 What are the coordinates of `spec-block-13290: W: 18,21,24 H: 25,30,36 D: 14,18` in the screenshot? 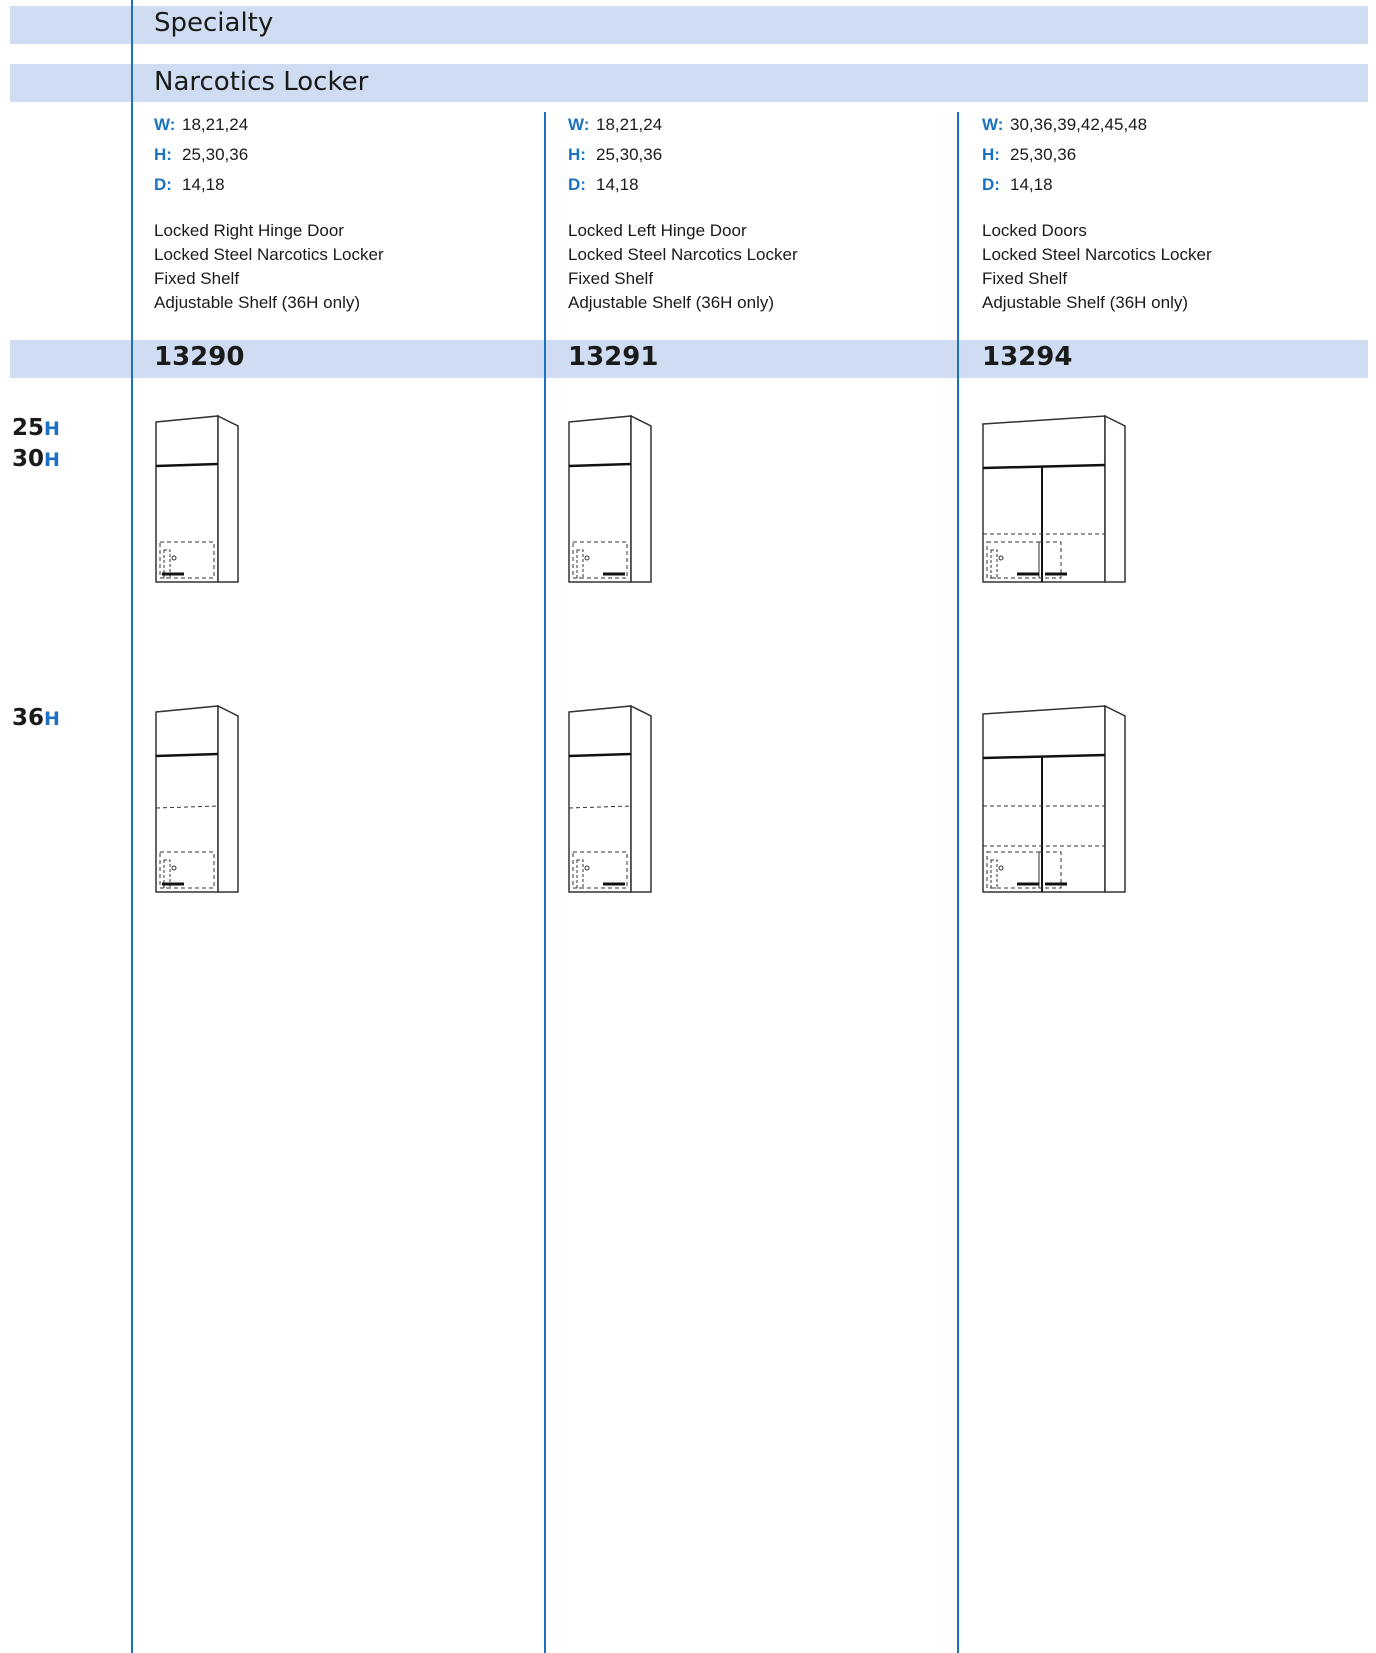 It's located at (201, 155).